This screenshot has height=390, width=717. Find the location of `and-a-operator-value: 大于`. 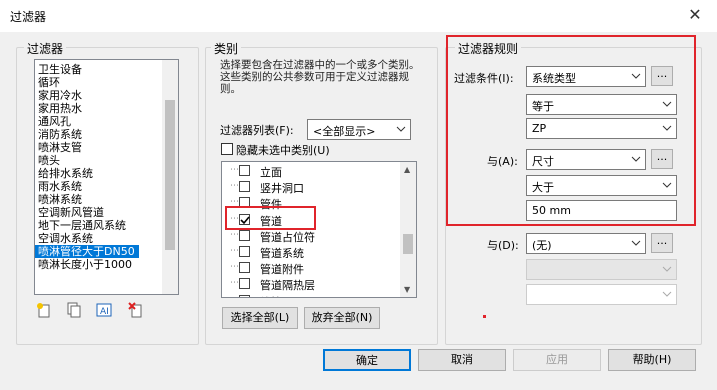

and-a-operator-value: 大于 is located at coordinates (543, 187).